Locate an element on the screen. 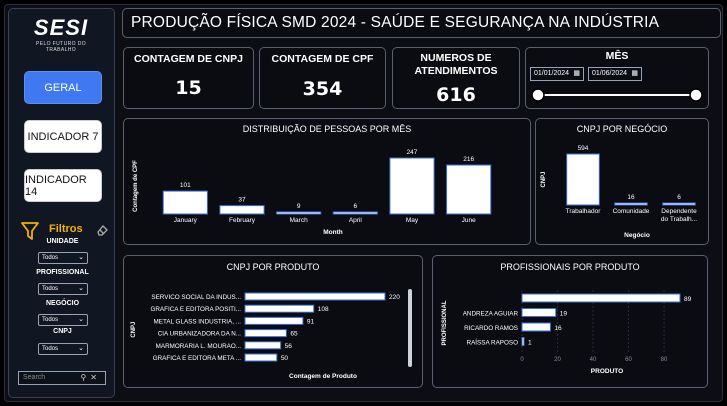  chart-title: CNPJ POR NEGÓCIO is located at coordinates (622, 129).